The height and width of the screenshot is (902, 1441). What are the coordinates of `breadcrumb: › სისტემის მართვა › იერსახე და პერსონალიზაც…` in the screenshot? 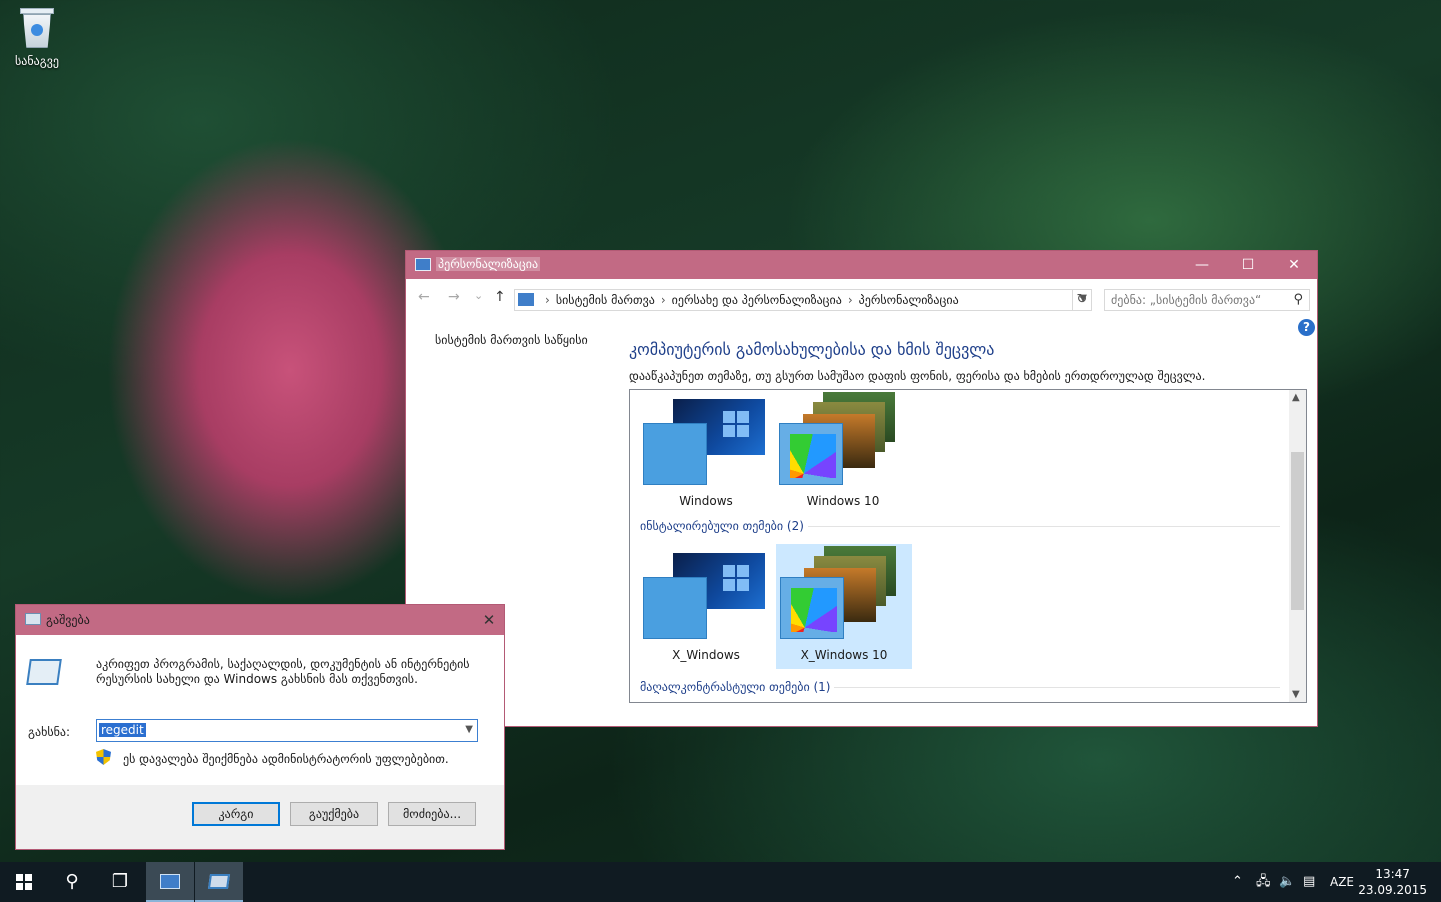 It's located at (749, 300).